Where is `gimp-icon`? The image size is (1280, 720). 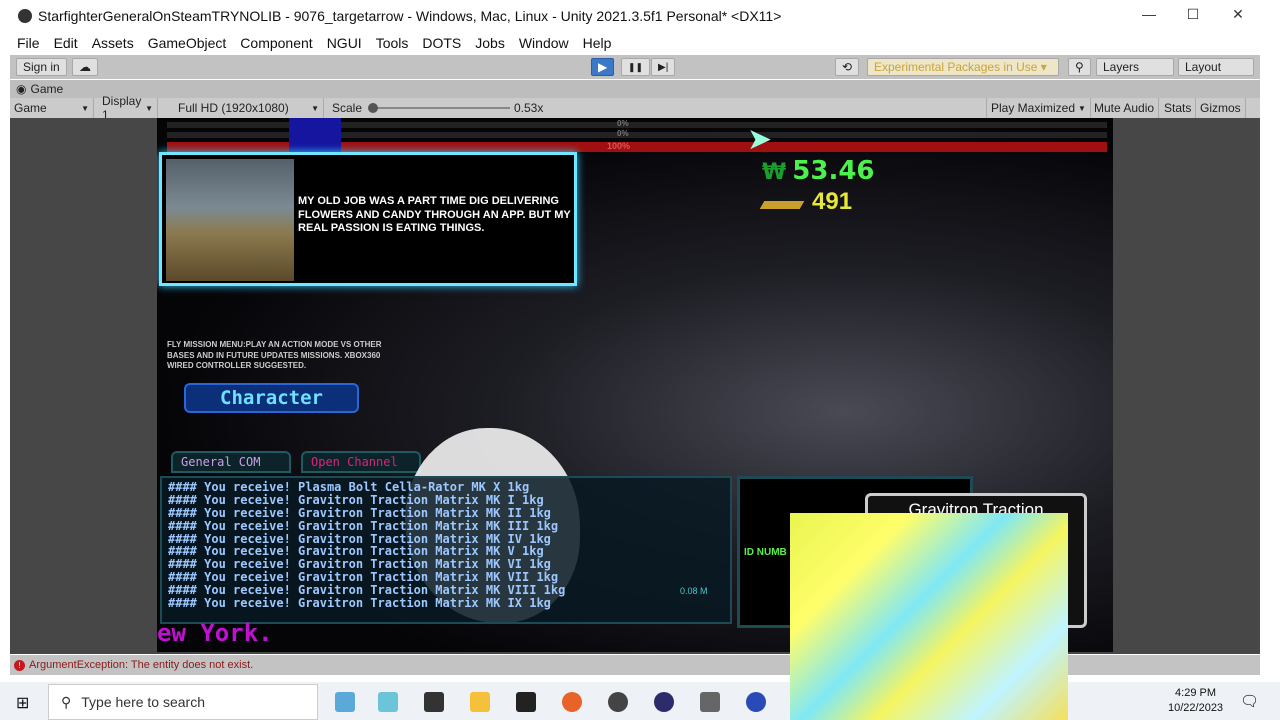 gimp-icon is located at coordinates (710, 702).